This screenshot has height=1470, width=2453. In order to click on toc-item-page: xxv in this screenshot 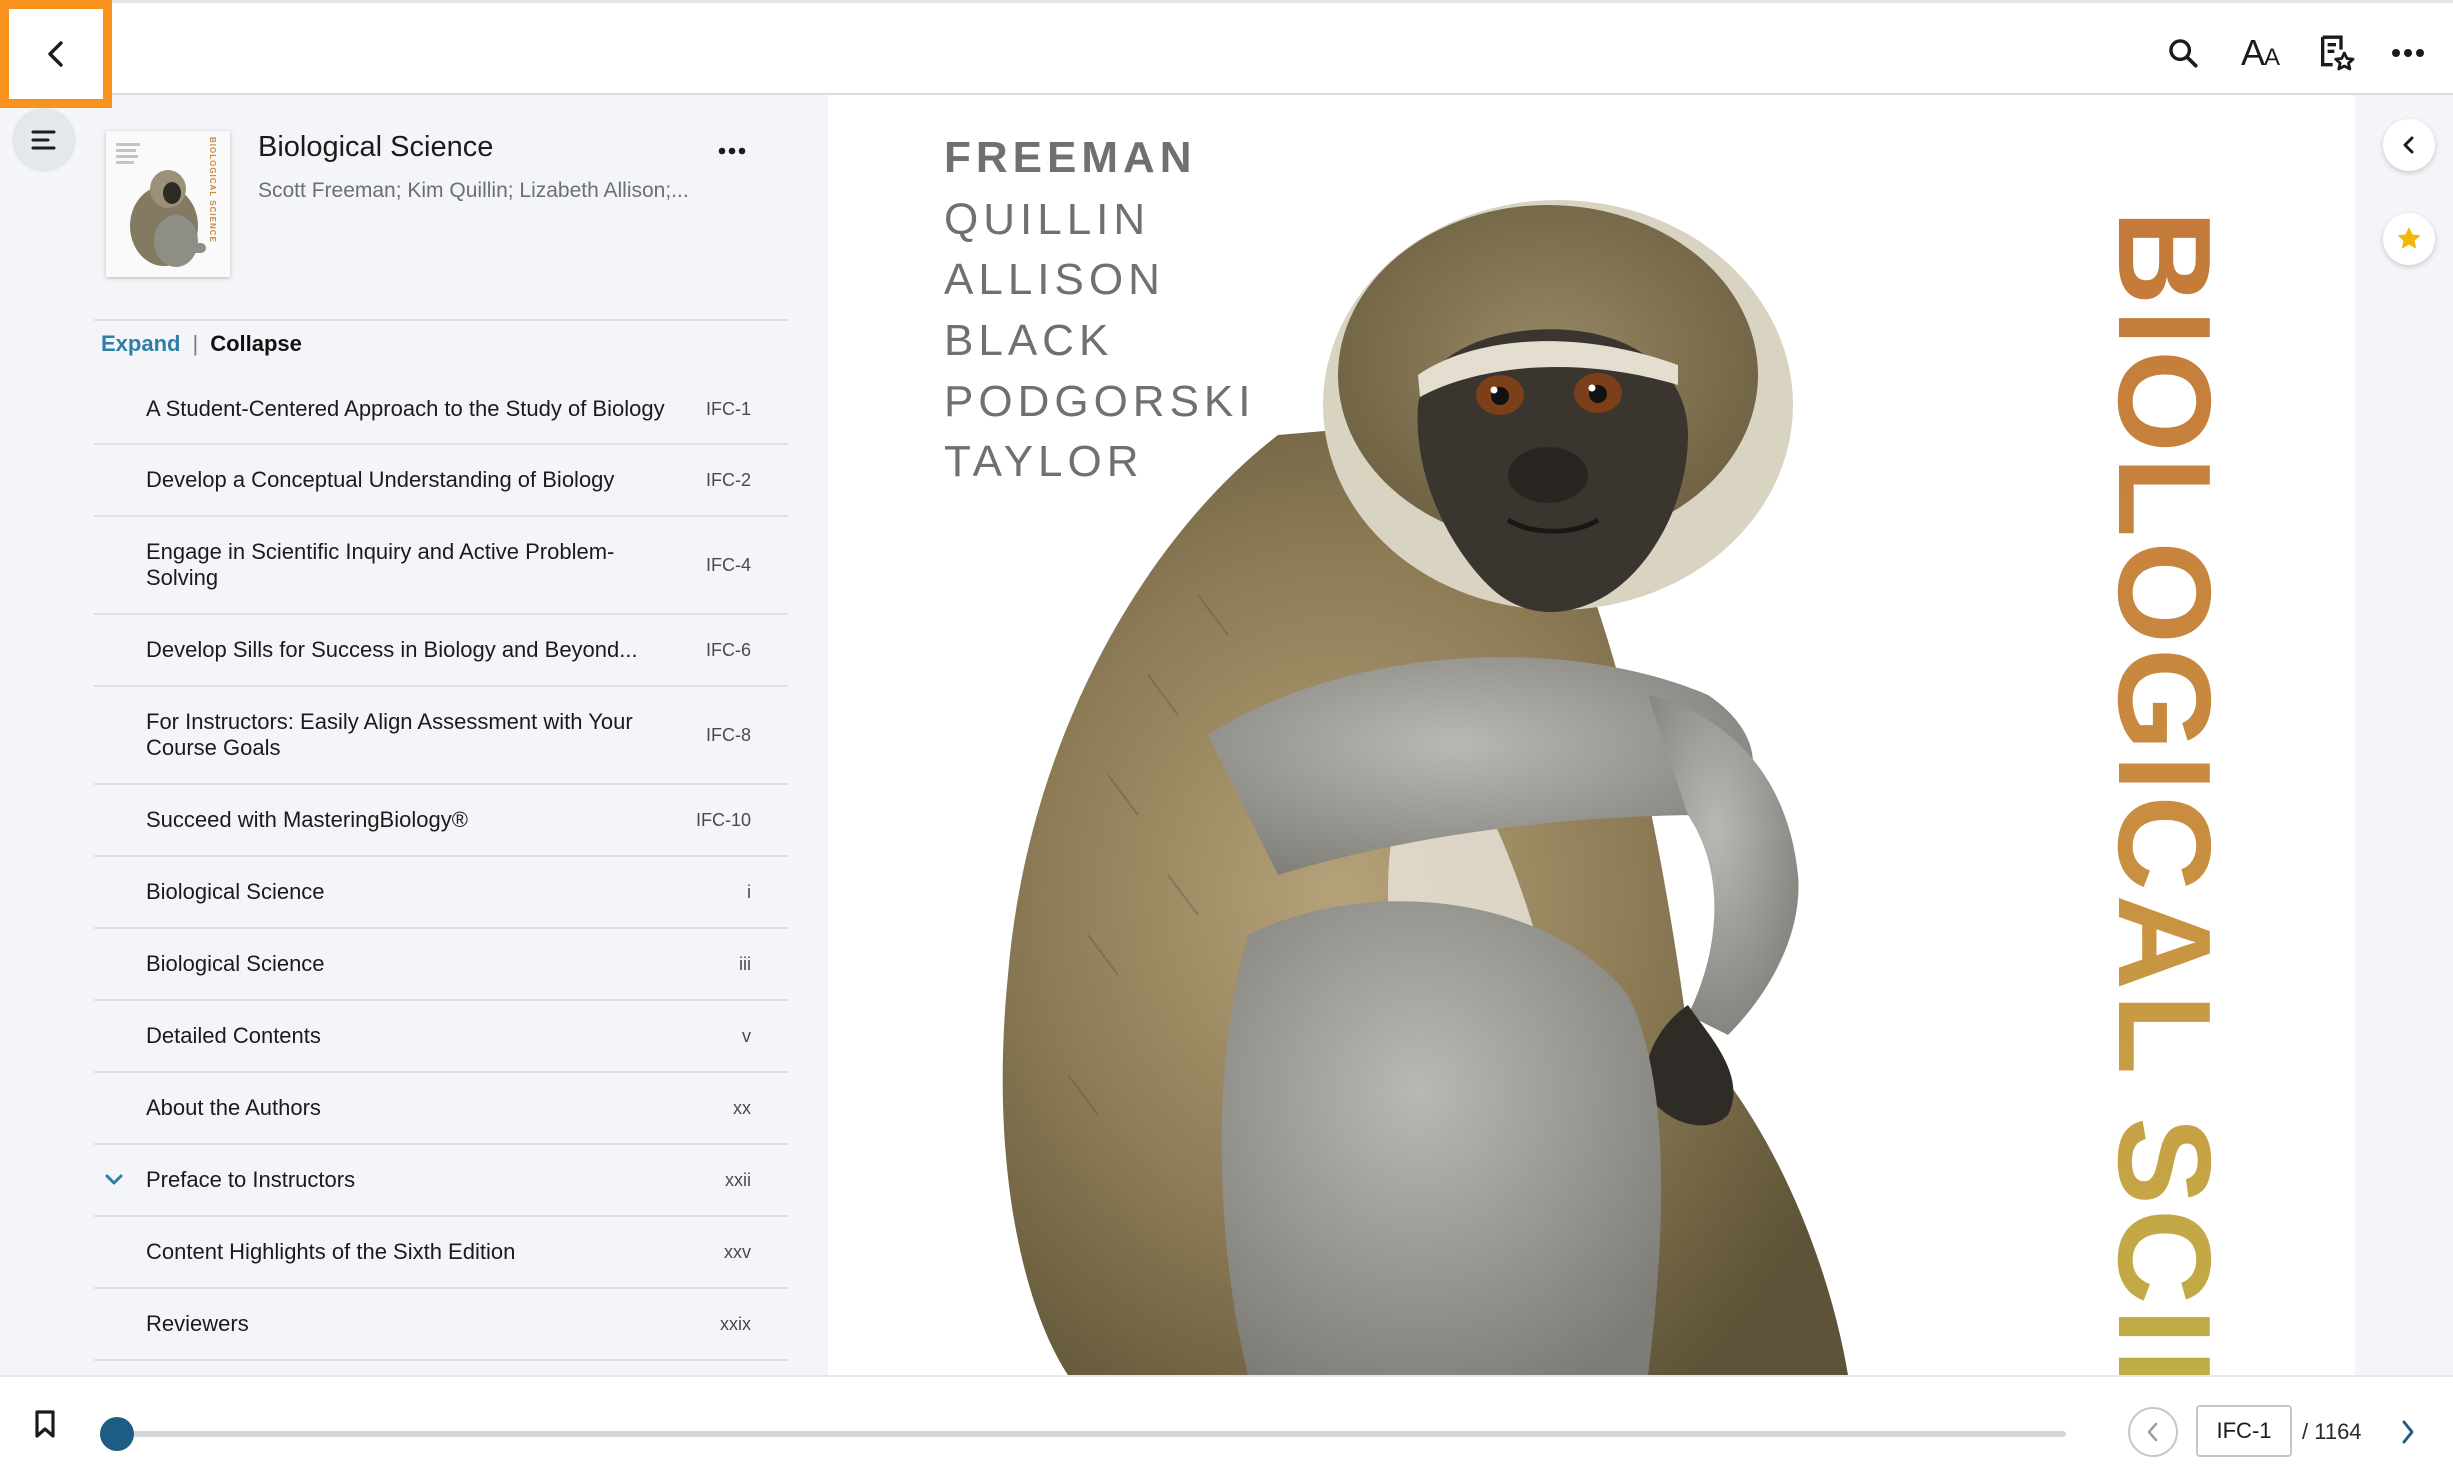, I will do `click(737, 1251)`.